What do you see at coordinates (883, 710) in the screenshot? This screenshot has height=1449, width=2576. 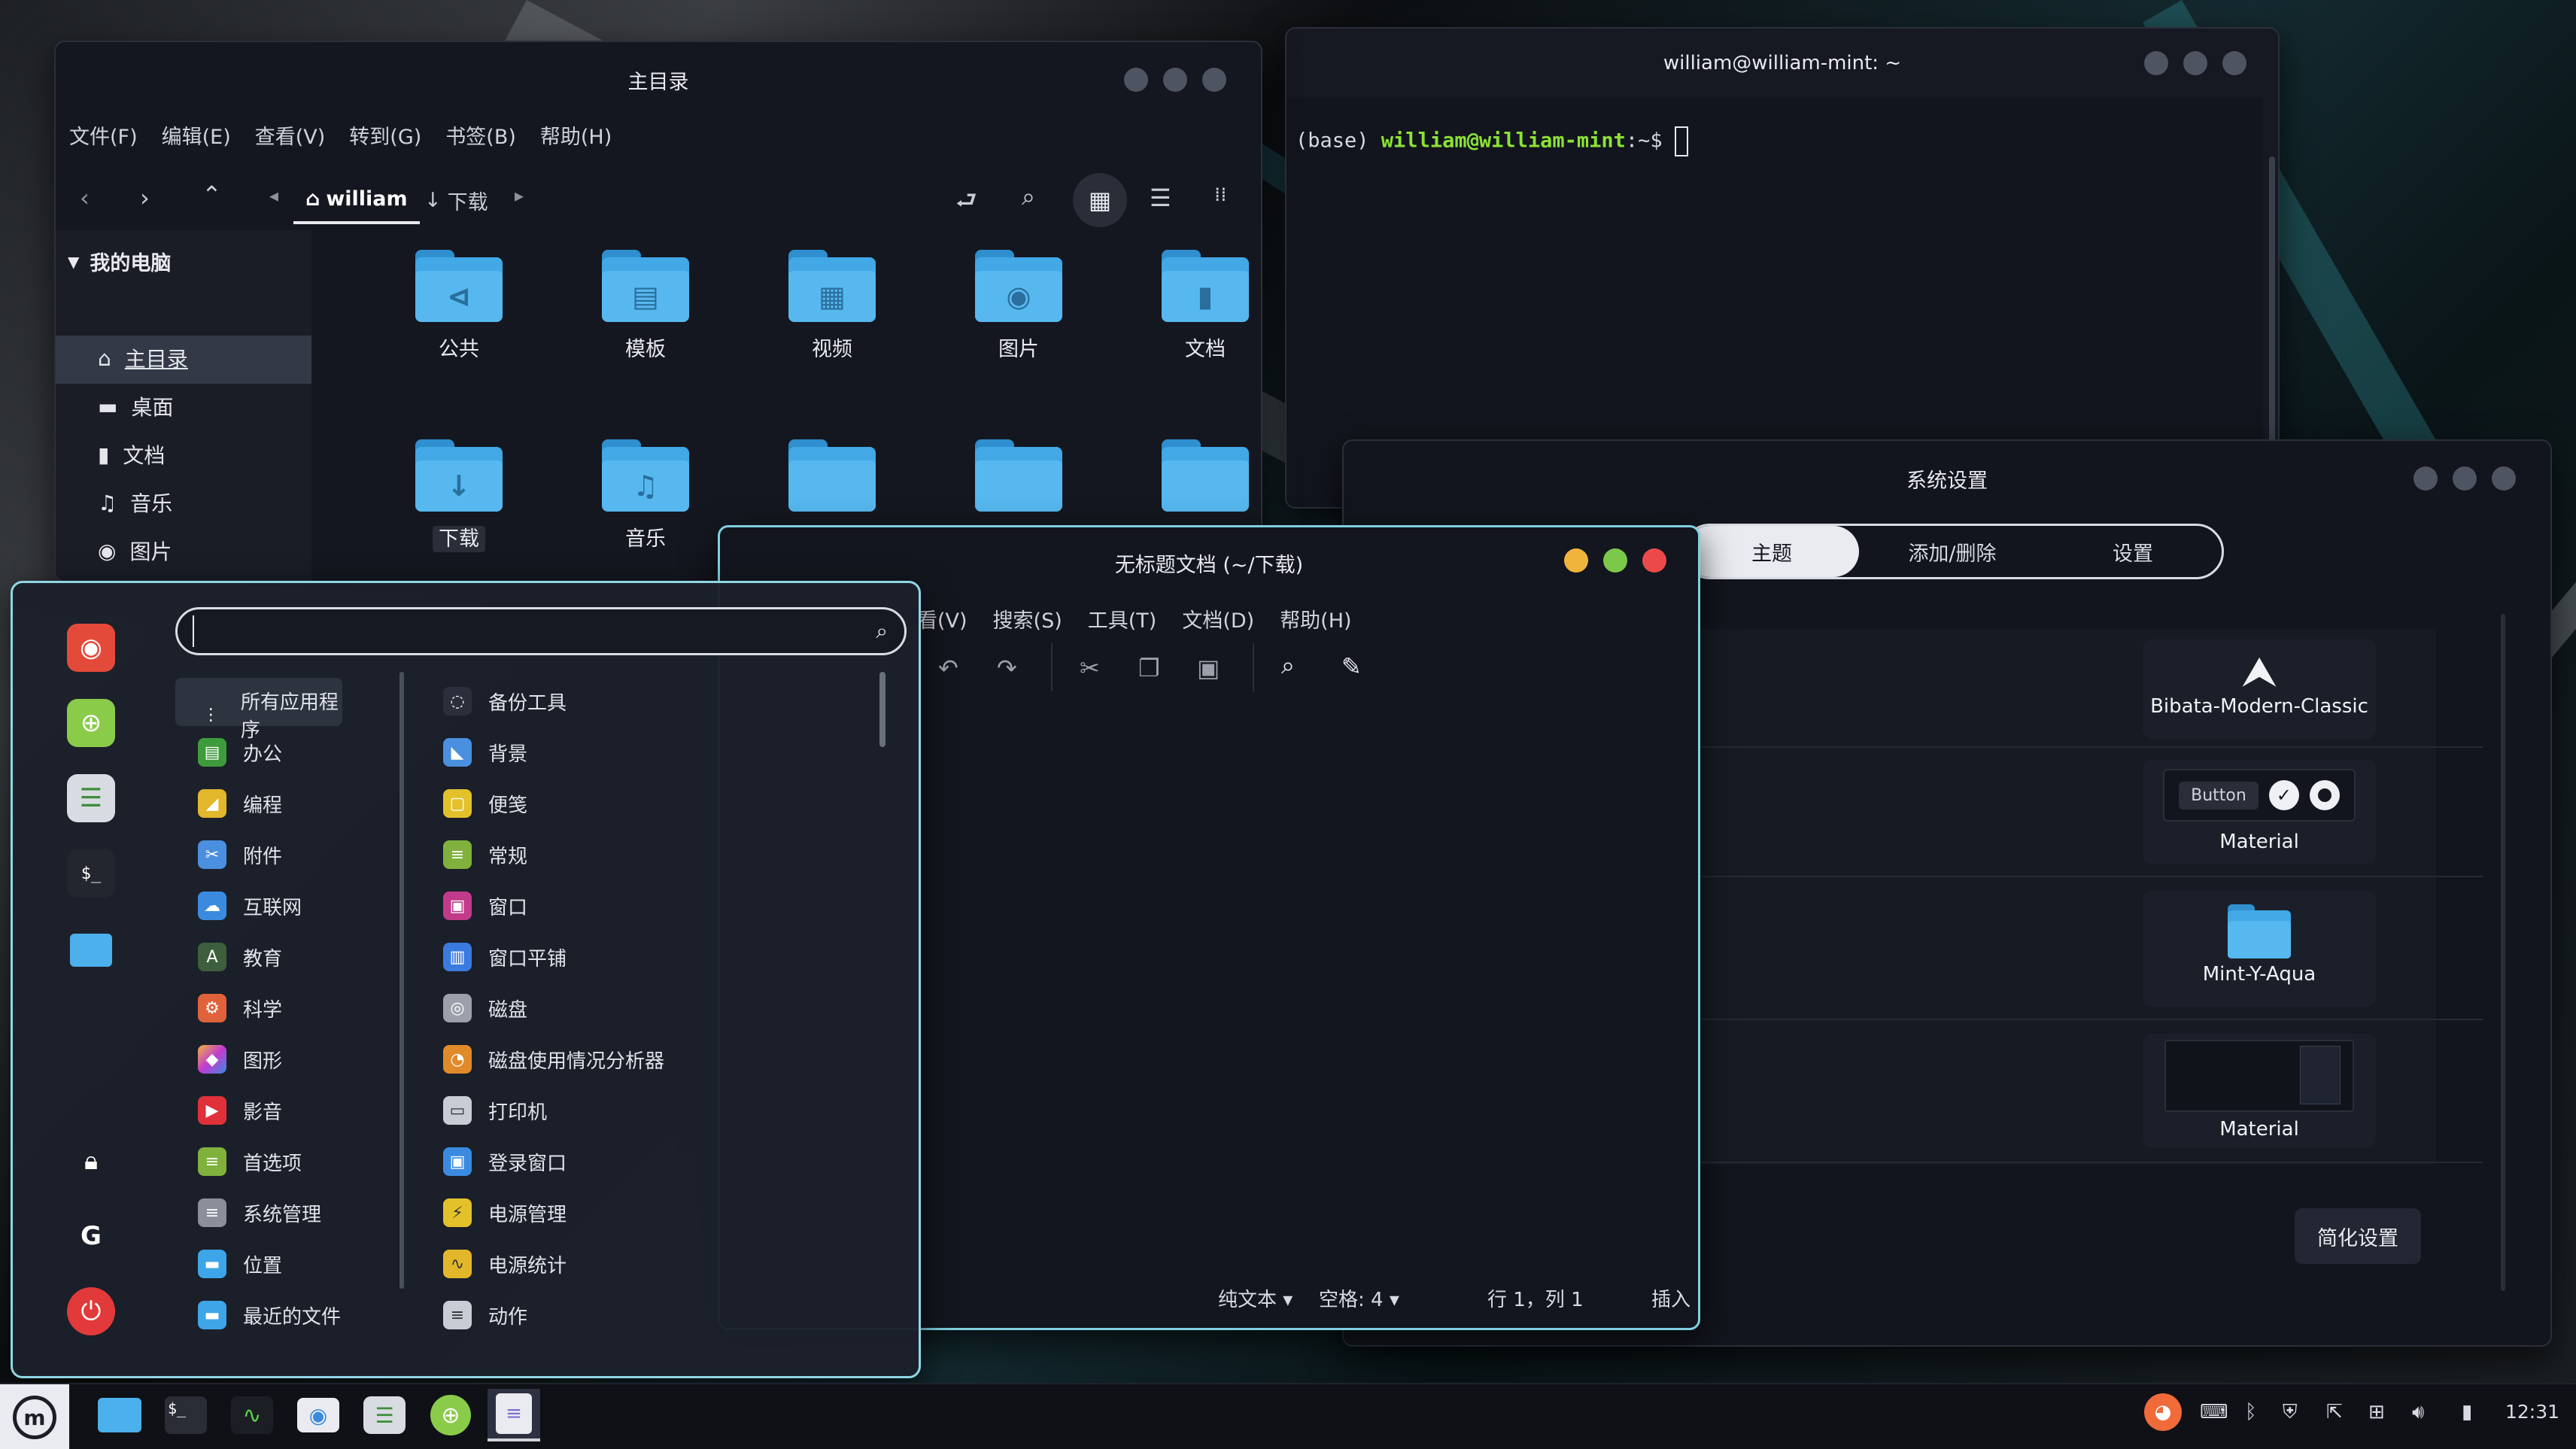 I see `app-scrollbar` at bounding box center [883, 710].